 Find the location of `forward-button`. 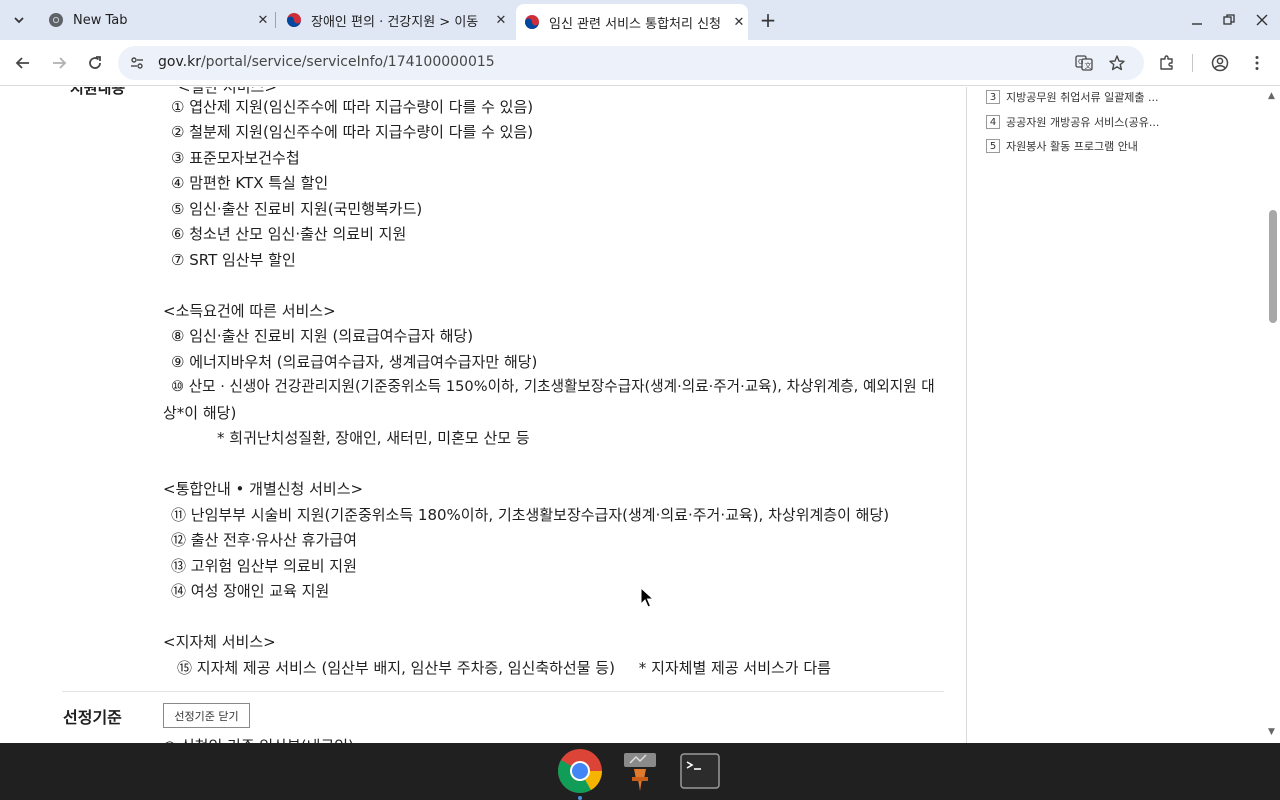

forward-button is located at coordinates (59, 63).